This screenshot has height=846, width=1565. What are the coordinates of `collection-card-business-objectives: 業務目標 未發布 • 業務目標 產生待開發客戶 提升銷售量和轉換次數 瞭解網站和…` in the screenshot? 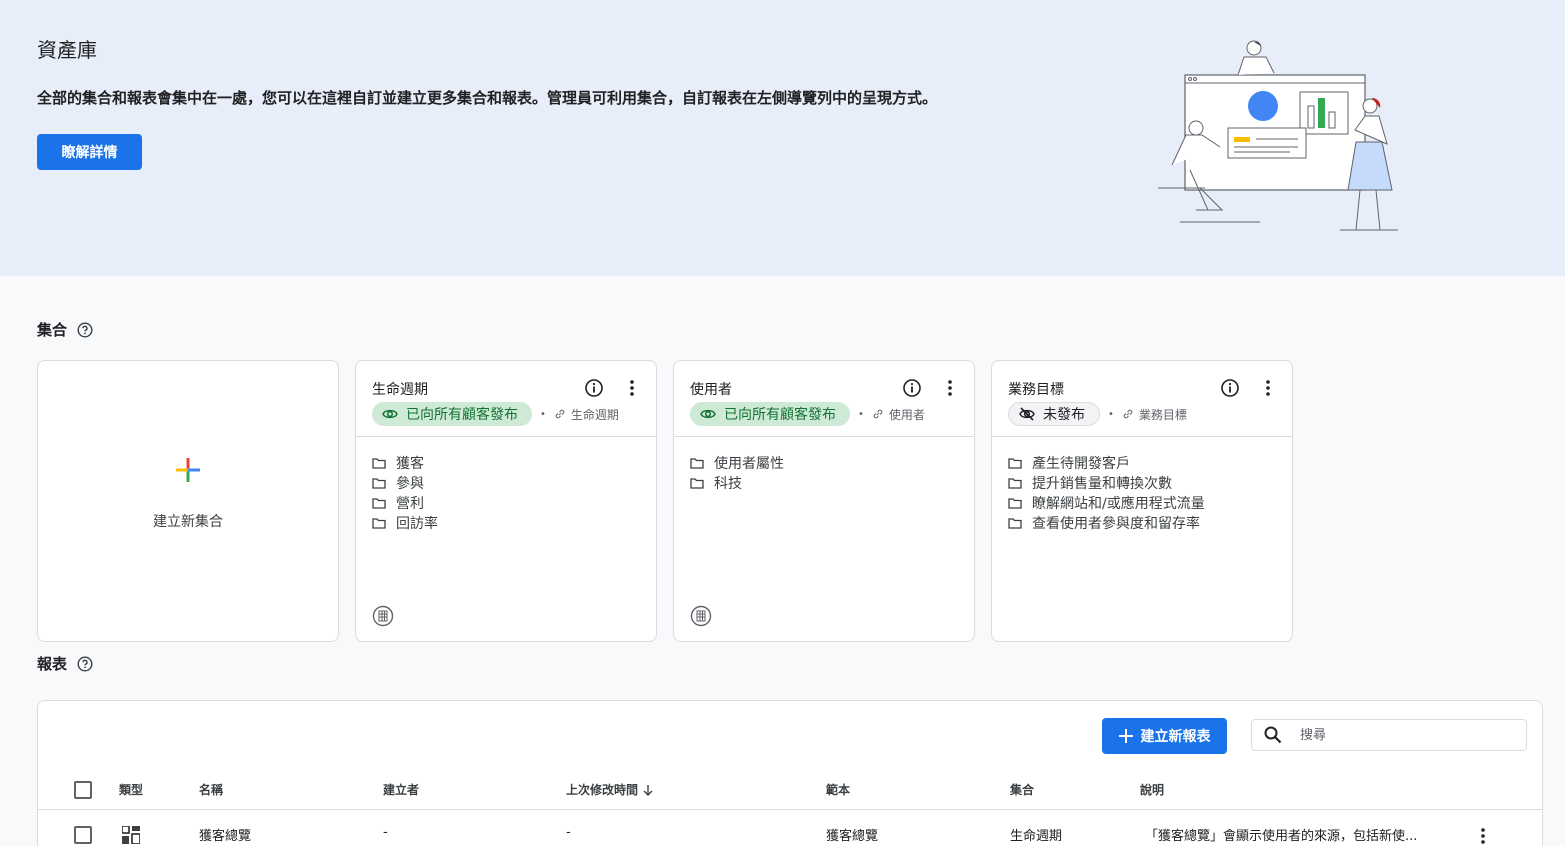 It's located at (1142, 501).